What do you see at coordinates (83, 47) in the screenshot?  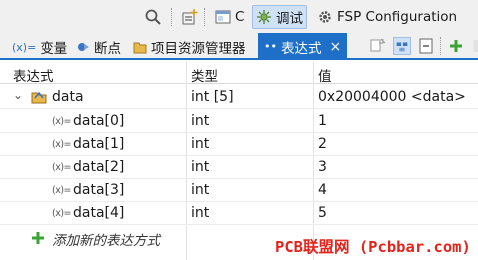 I see `breakpoints-icon` at bounding box center [83, 47].